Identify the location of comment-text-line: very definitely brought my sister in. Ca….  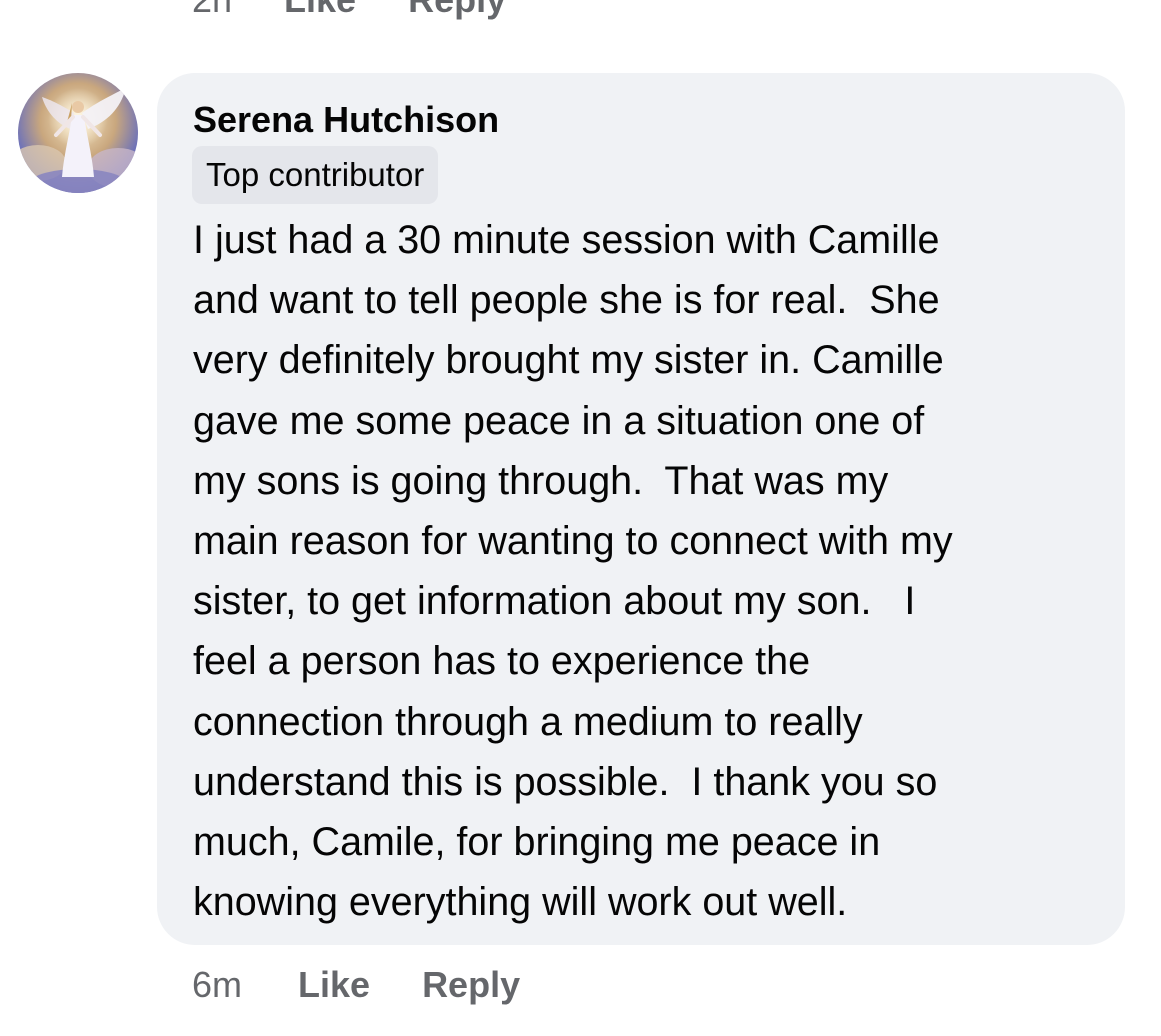
(568, 360).